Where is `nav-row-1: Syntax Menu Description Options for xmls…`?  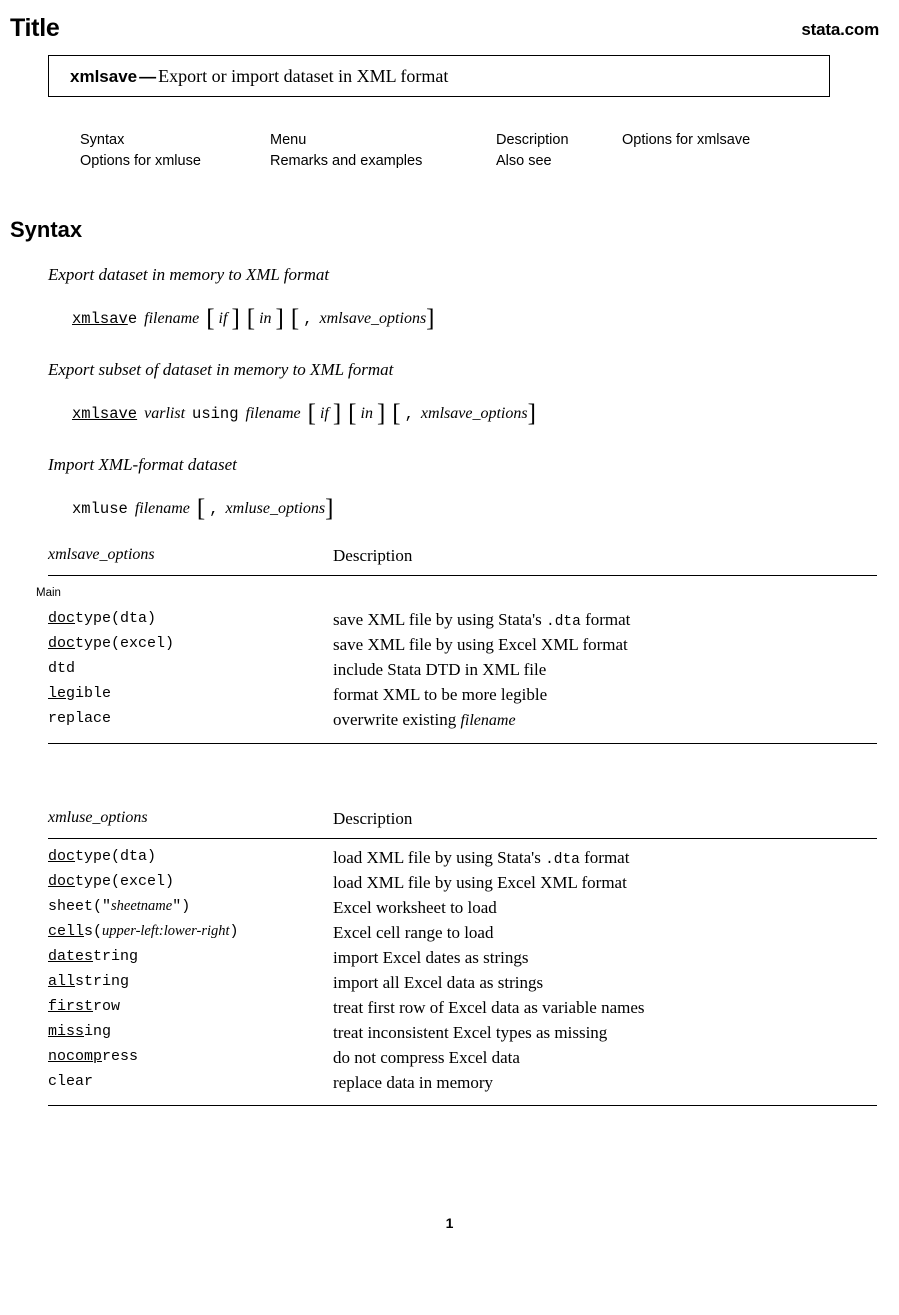 nav-row-1: Syntax Menu Description Options for xmls… is located at coordinates (460, 140).